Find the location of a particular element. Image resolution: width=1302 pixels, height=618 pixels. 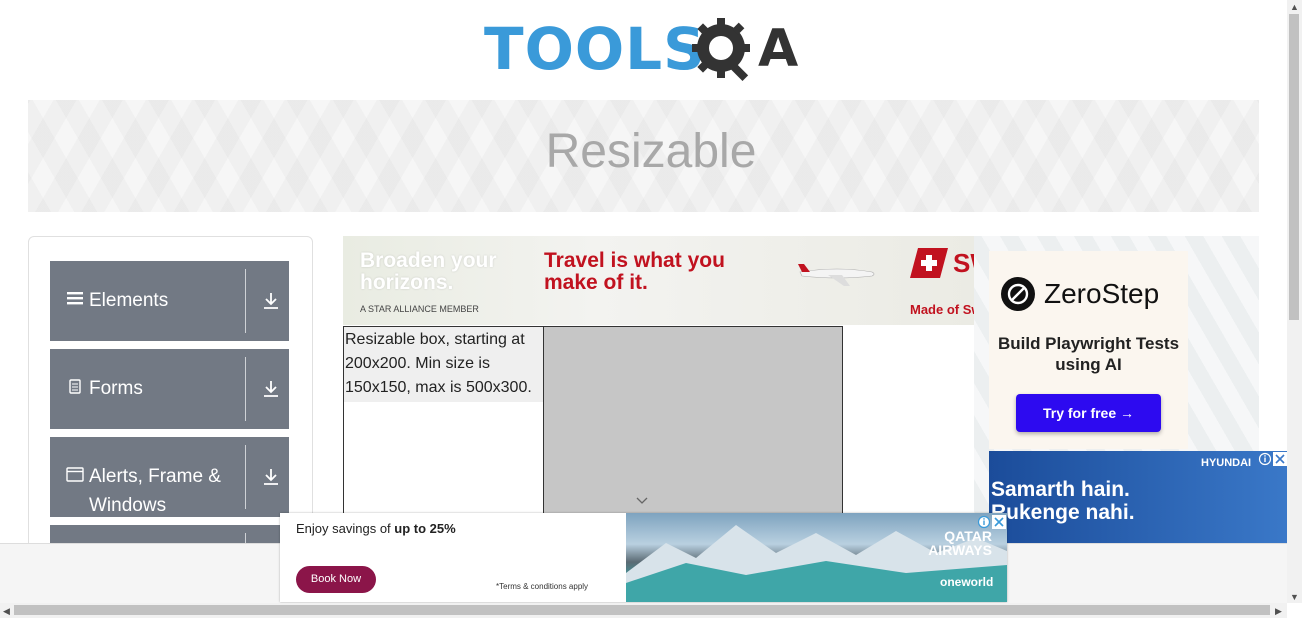

sidebar-group-elements: Elements is located at coordinates (169, 301).